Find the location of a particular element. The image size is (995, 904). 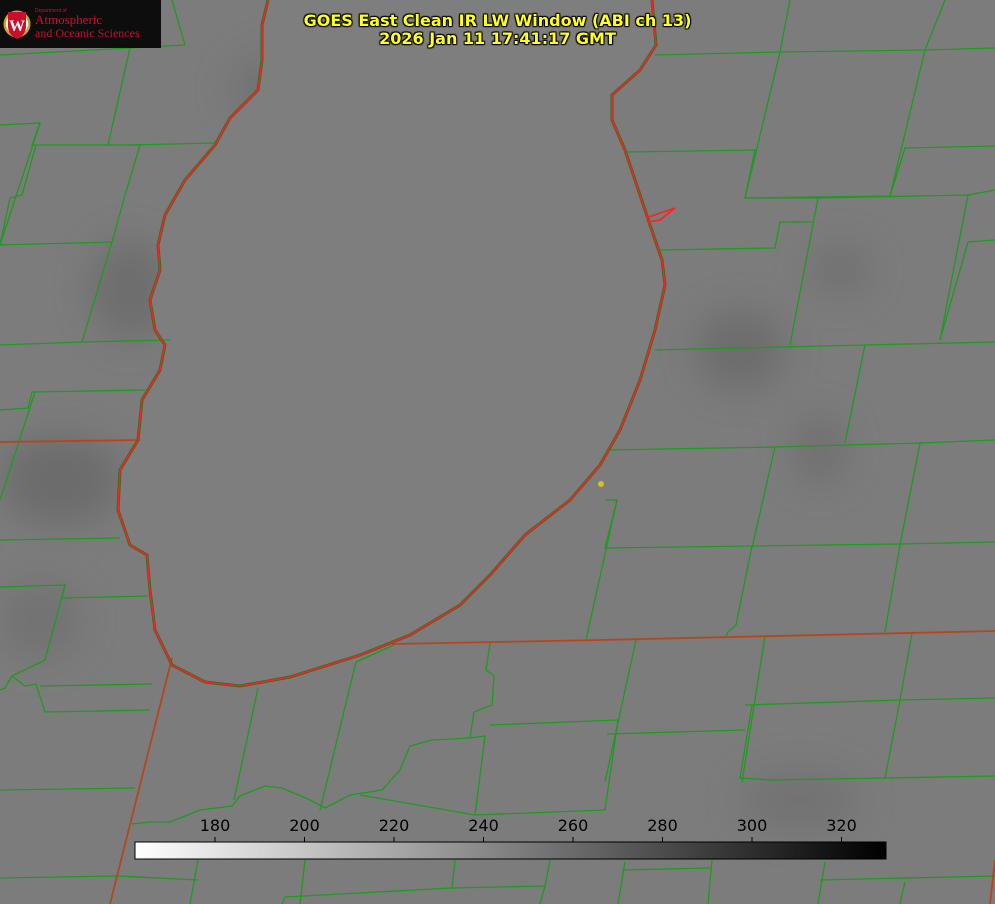

colorbar-gradient is located at coordinates (510, 850).